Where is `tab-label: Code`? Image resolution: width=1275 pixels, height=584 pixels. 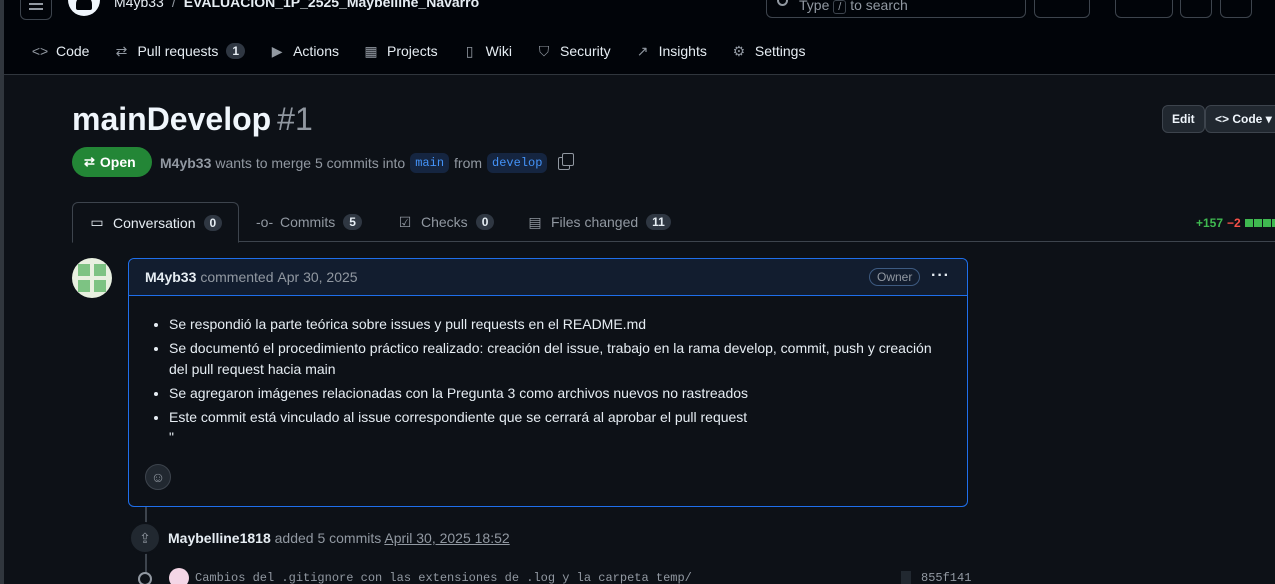 tab-label: Code is located at coordinates (73, 51).